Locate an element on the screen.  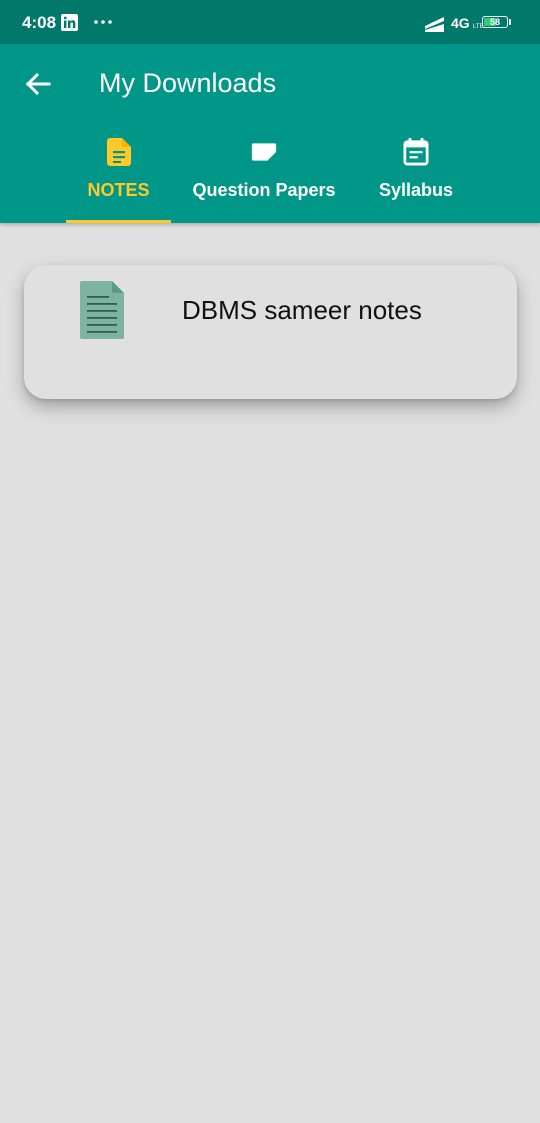
status-time: 4:08 is located at coordinates (39, 22).